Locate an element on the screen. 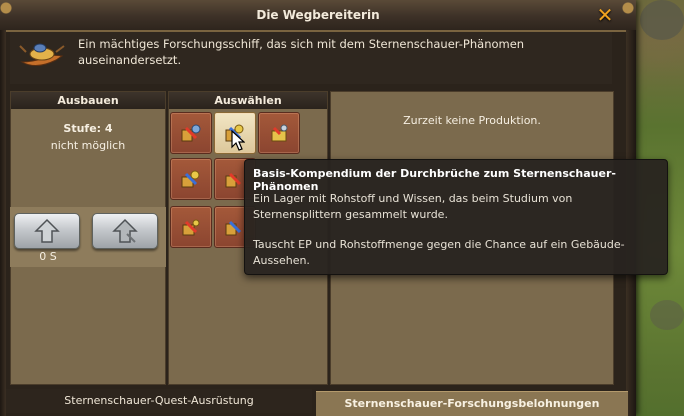 The height and width of the screenshot is (416, 684). tab-research-rewards: Sternenschauer-Forschungsbelohnungen is located at coordinates (472, 403).